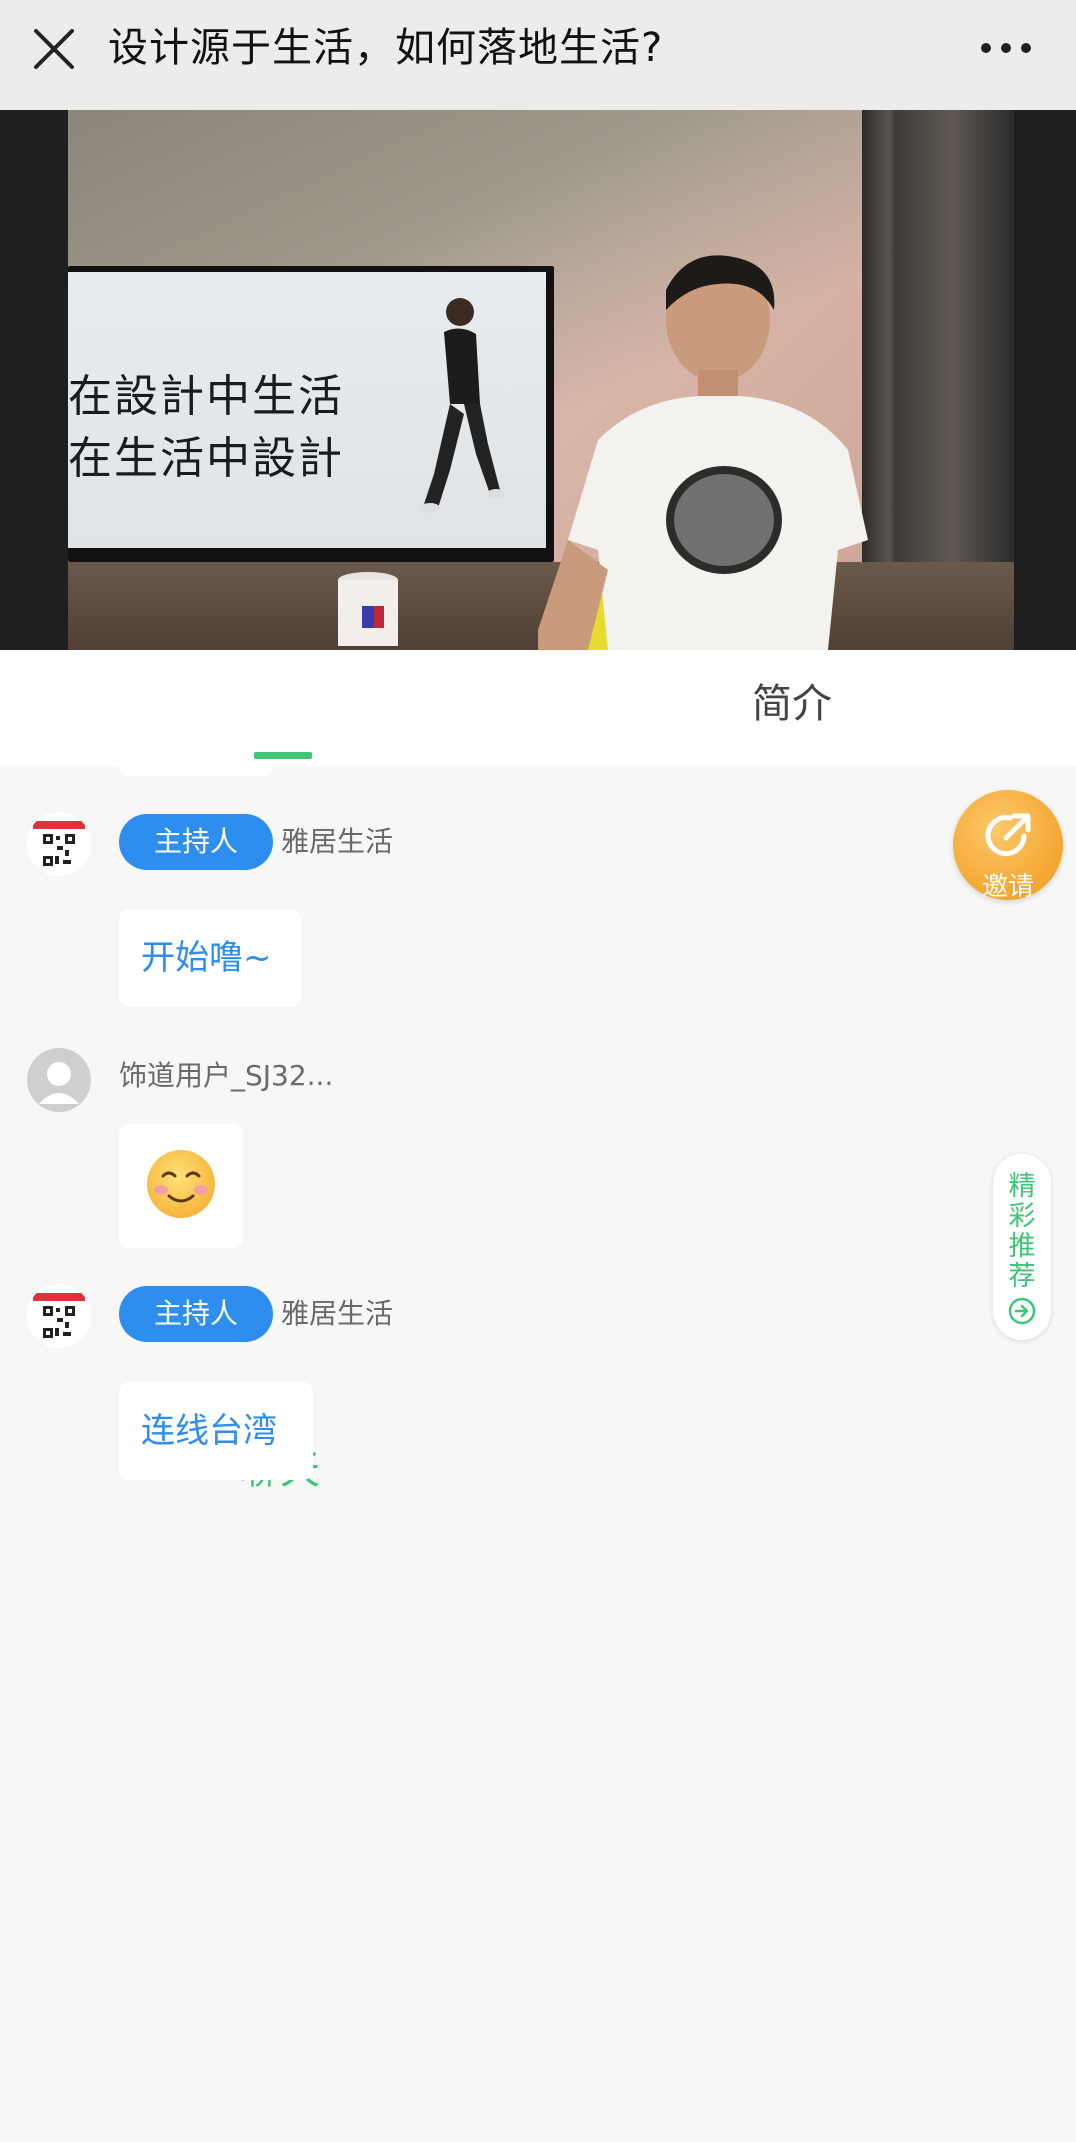  I want to click on message-bubble: 开始噜~, so click(210, 958).